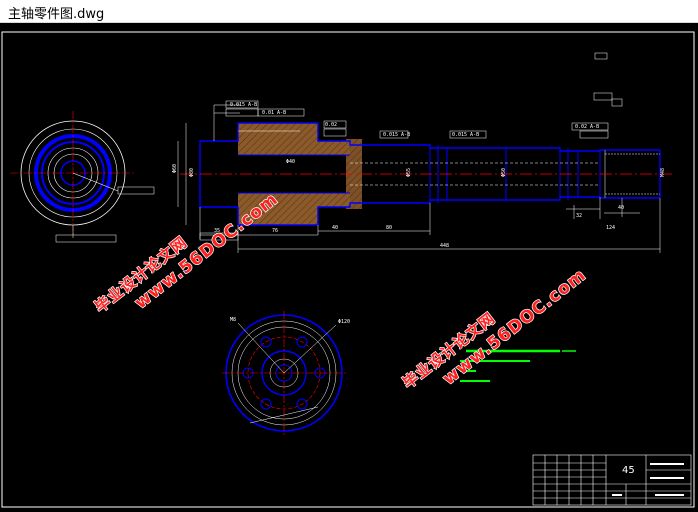 This screenshot has height=512, width=698. I want to click on svg-text: Φ120, so click(344, 322).